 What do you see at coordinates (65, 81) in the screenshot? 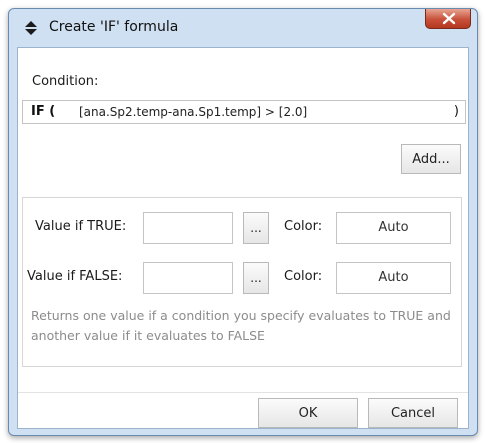
I see `condition-label: Condition:` at bounding box center [65, 81].